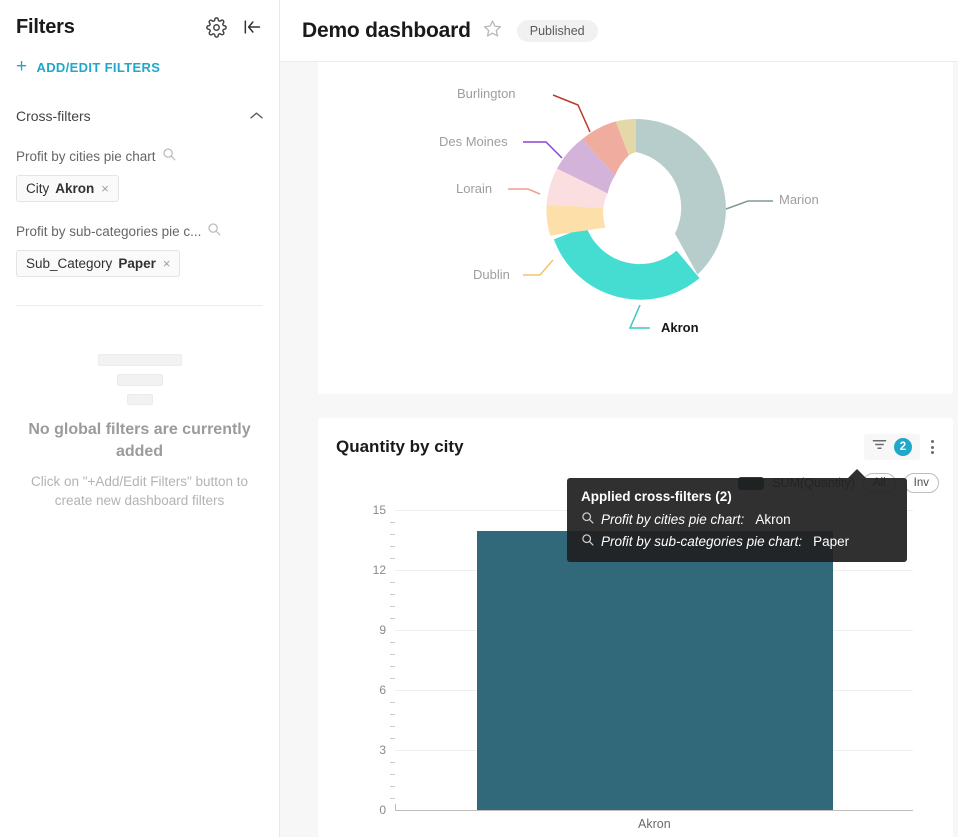 This screenshot has height=837, width=958. What do you see at coordinates (654, 824) in the screenshot?
I see `x-axis-tick-label: Akron` at bounding box center [654, 824].